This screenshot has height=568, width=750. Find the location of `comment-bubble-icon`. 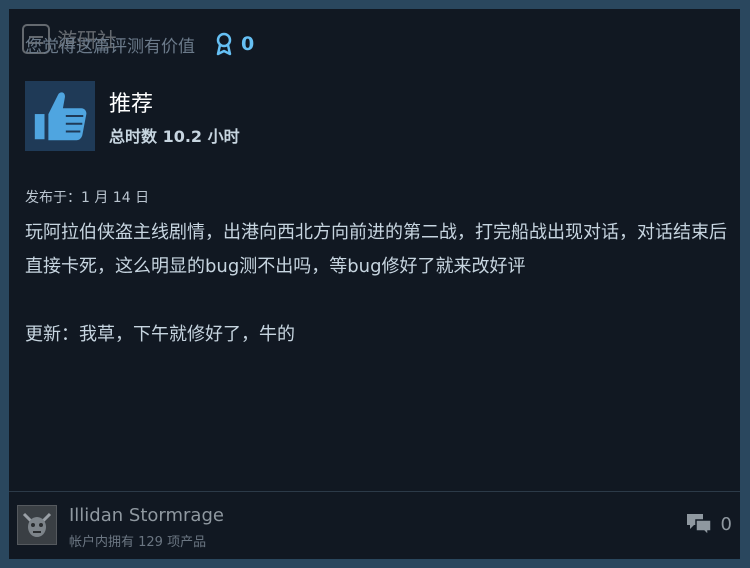

comment-bubble-icon is located at coordinates (699, 525).